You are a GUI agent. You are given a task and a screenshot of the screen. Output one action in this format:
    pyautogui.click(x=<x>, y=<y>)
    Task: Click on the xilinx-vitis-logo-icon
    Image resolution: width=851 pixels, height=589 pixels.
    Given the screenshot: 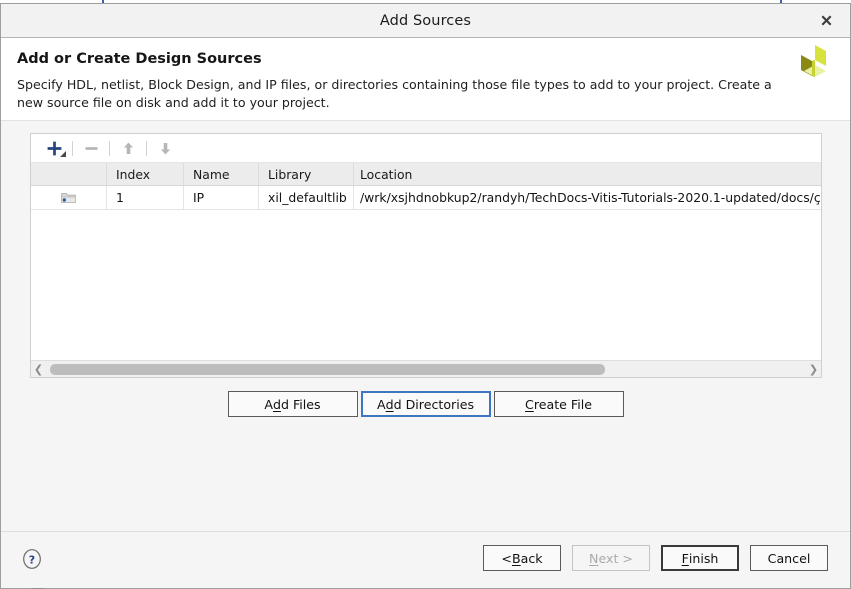 What is the action you would take?
    pyautogui.click(x=813, y=61)
    